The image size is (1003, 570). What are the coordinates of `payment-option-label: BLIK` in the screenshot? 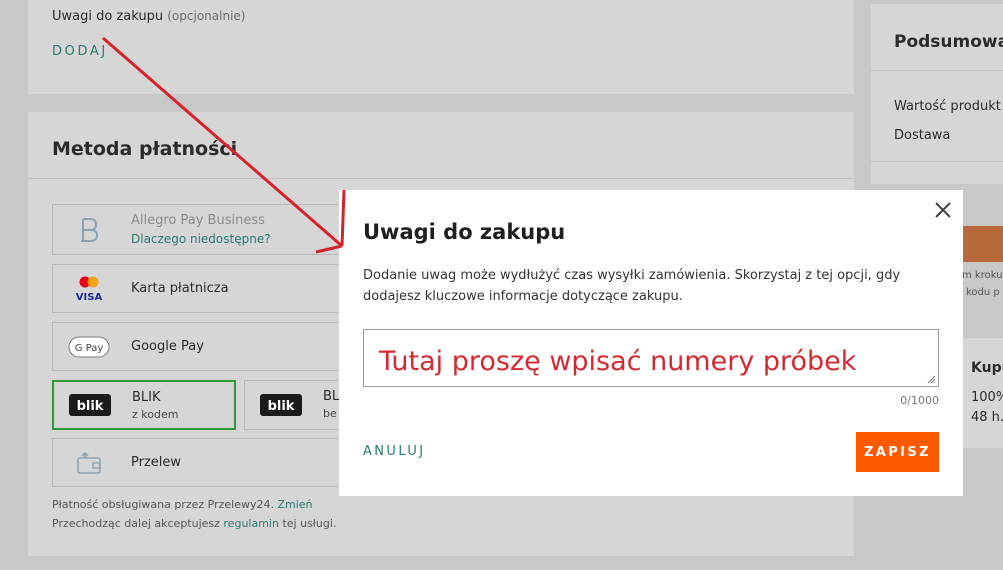 It's located at (146, 397).